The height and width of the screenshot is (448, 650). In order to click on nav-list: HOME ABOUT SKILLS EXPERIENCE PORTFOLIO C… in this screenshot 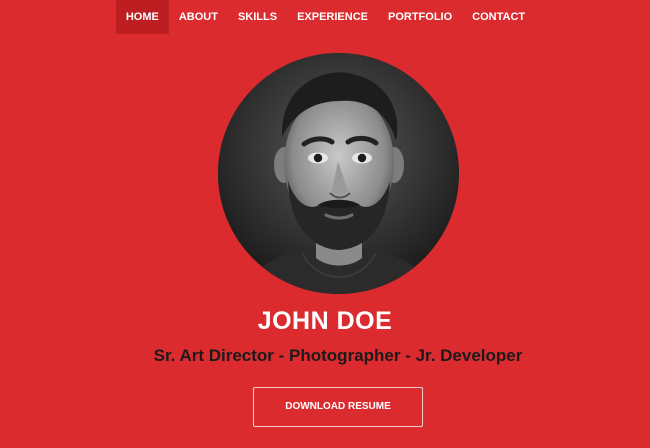, I will do `click(325, 17)`.